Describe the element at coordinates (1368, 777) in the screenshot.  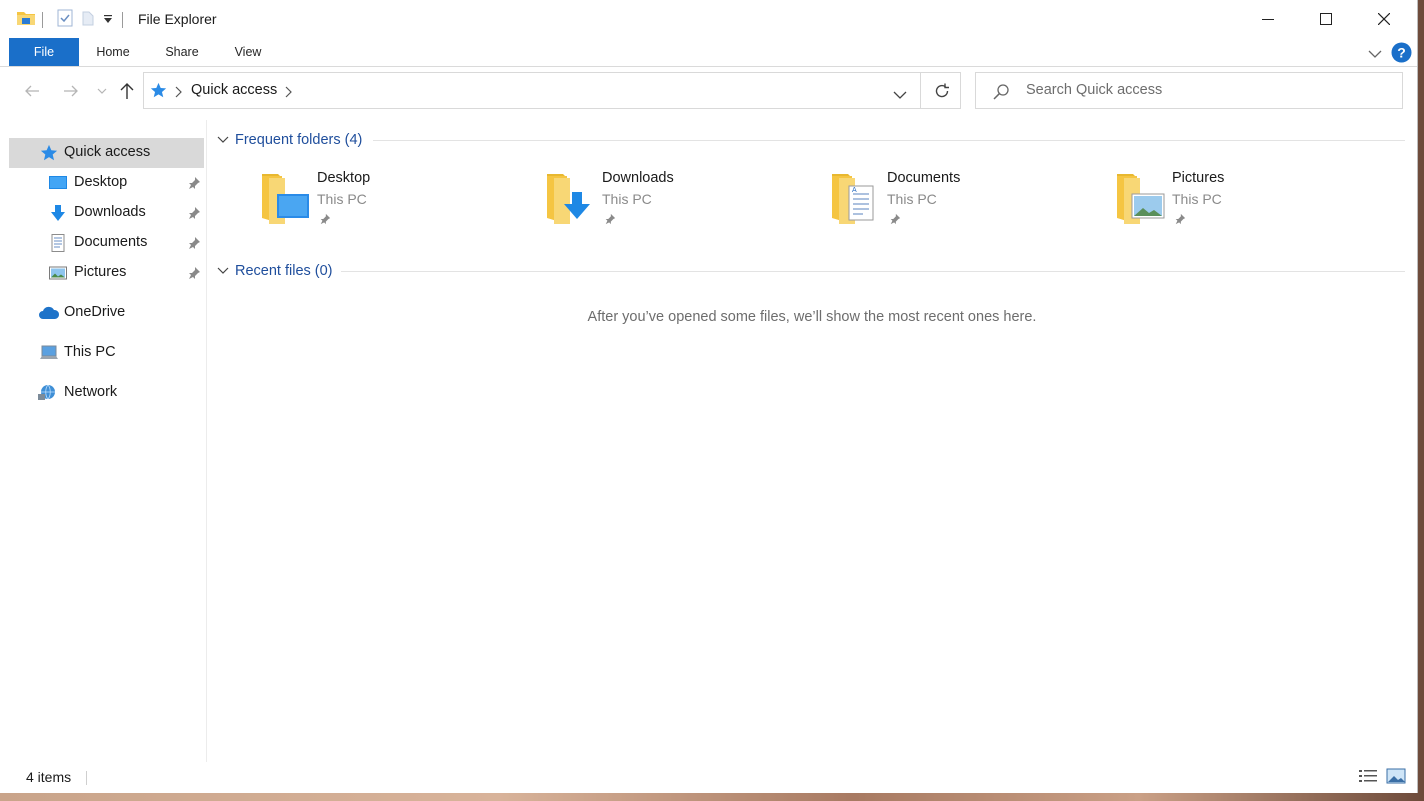
I see `details-view-icon` at that location.